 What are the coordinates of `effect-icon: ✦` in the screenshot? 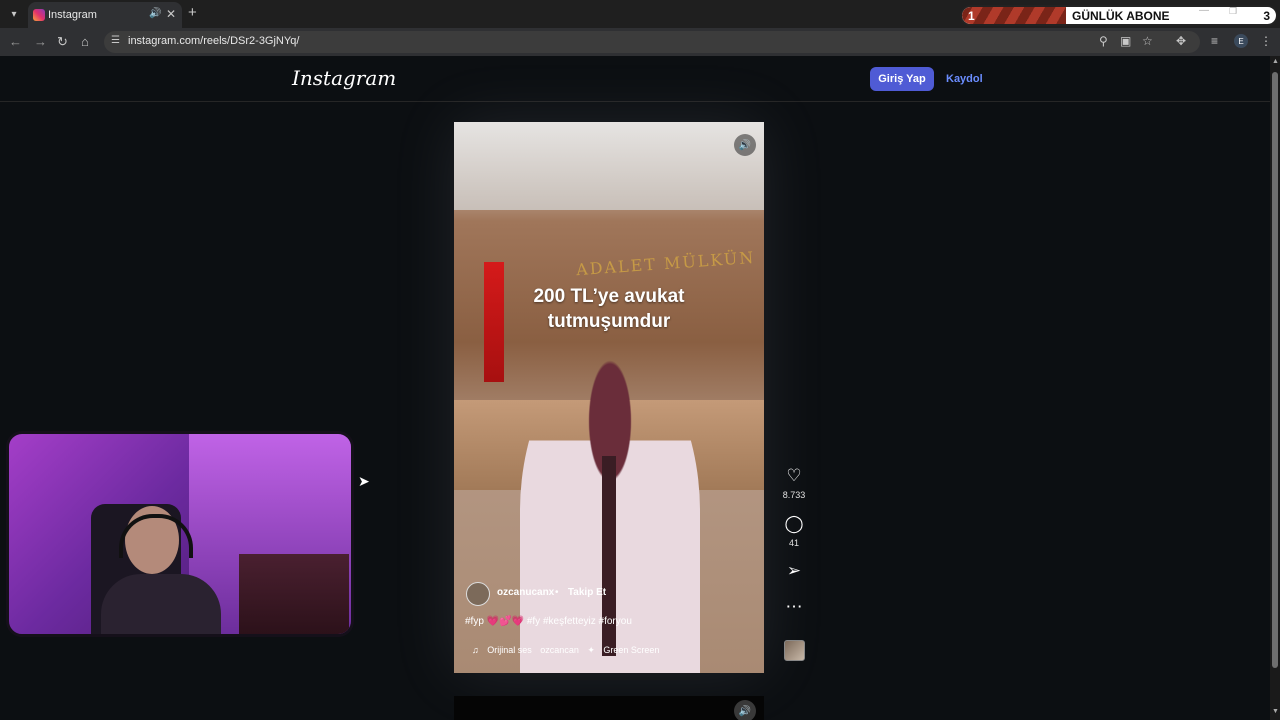 It's located at (591, 650).